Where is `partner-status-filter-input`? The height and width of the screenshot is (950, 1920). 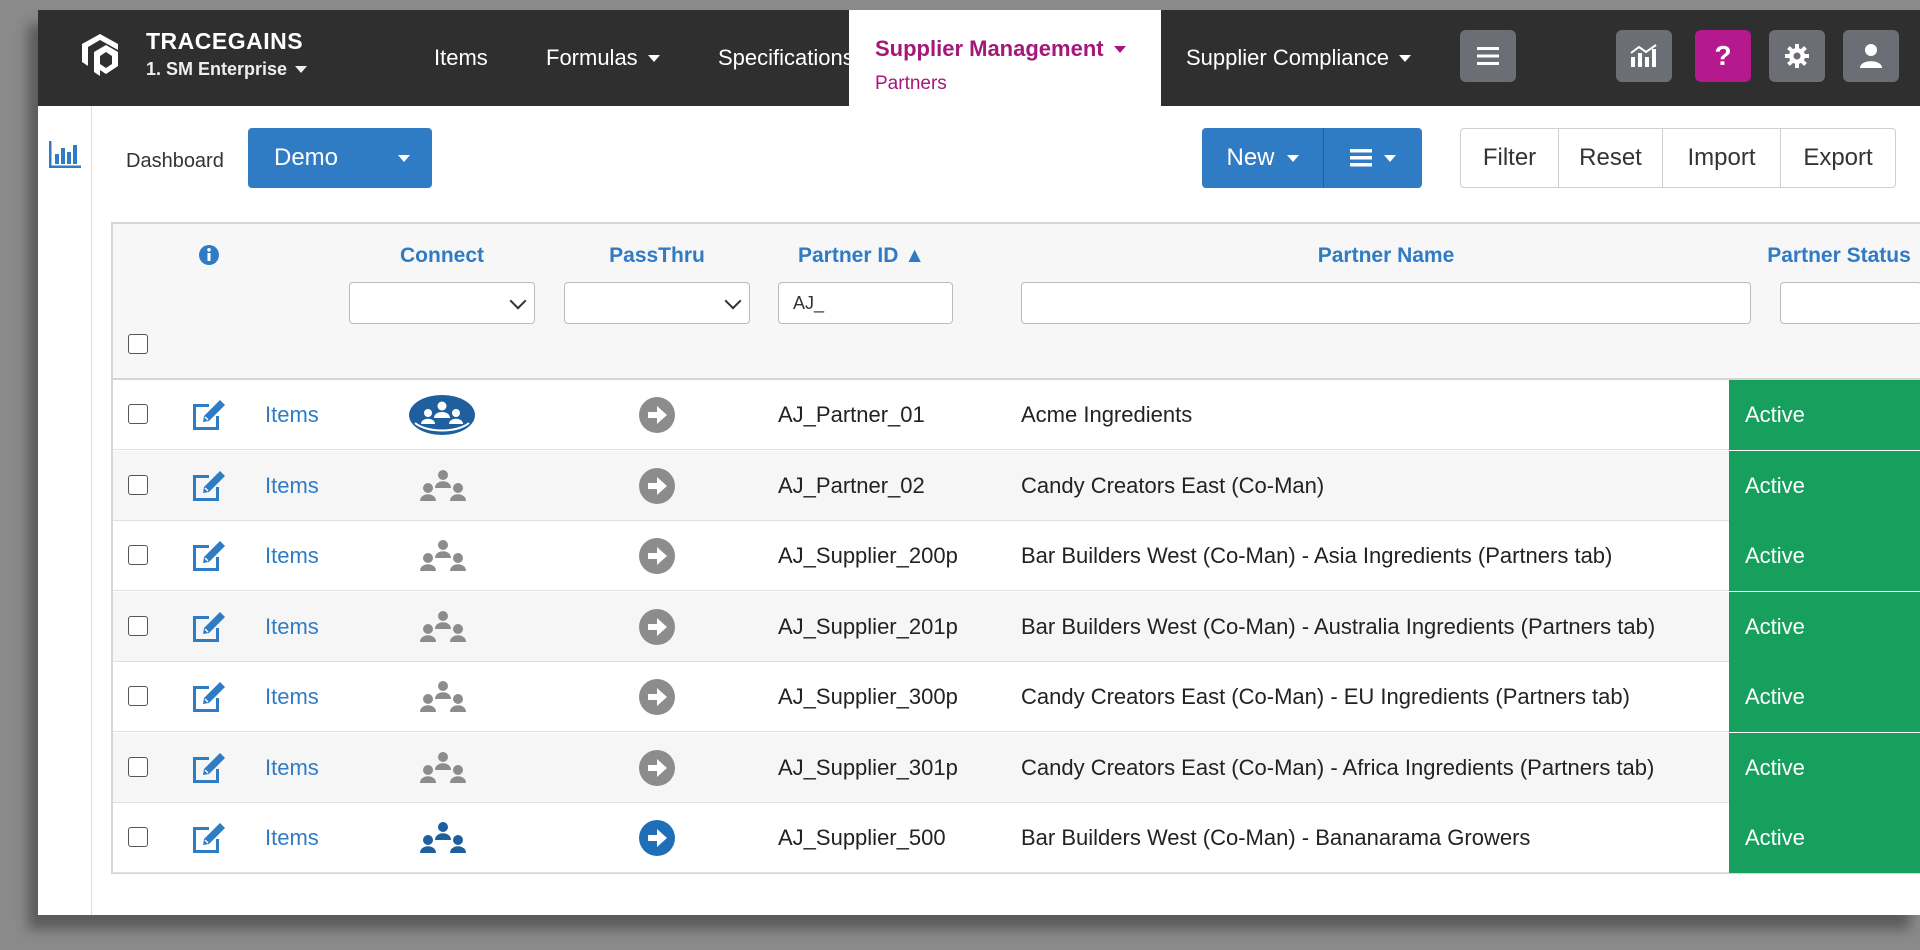 partner-status-filter-input is located at coordinates (1850, 303).